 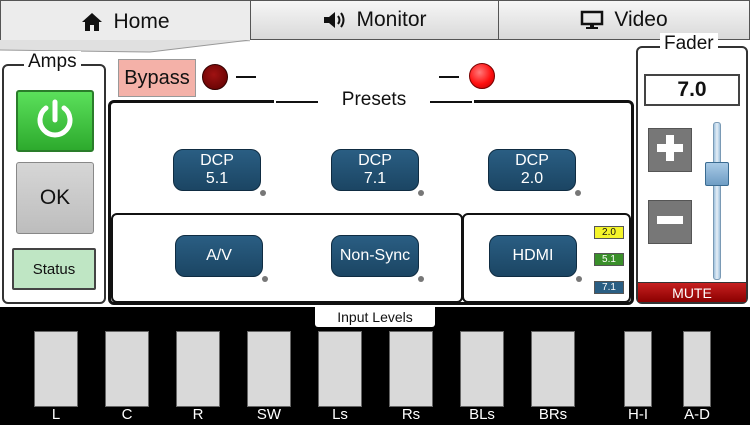 What do you see at coordinates (592, 20) in the screenshot?
I see `monitor-icon` at bounding box center [592, 20].